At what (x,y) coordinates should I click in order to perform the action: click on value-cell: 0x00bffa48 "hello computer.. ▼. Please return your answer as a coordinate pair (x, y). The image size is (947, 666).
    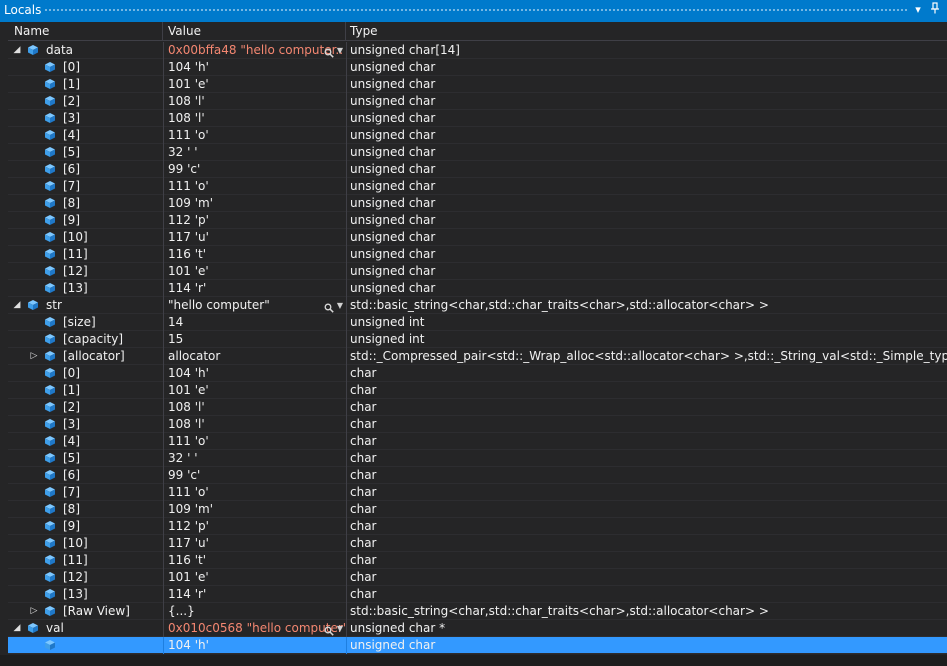
    Looking at the image, I should click on (254, 50).